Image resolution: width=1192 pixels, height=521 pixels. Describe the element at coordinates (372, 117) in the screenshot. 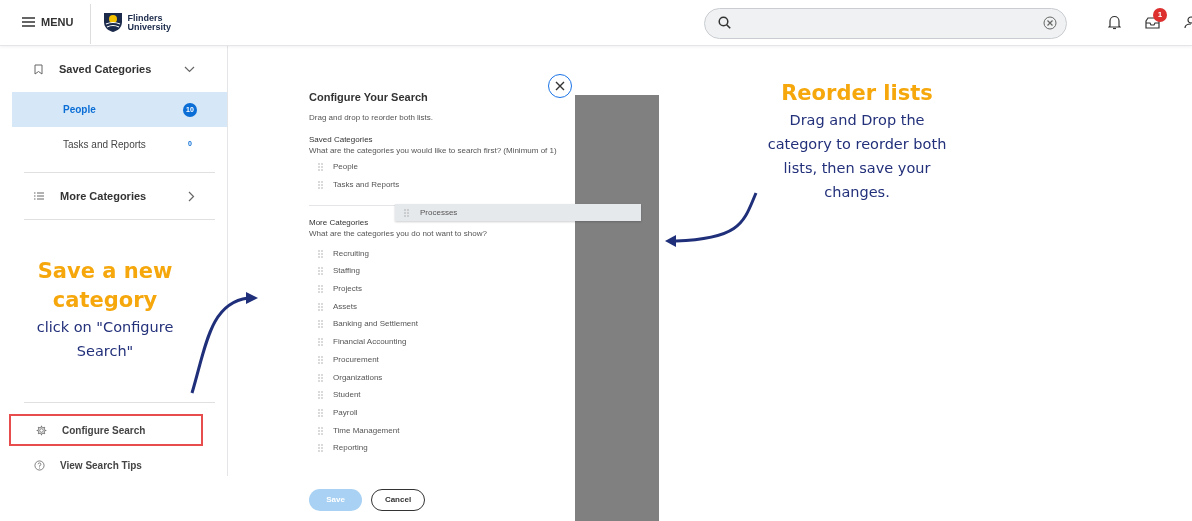

I see `instruction-text: Drag and drop to reorder both lists.` at that location.